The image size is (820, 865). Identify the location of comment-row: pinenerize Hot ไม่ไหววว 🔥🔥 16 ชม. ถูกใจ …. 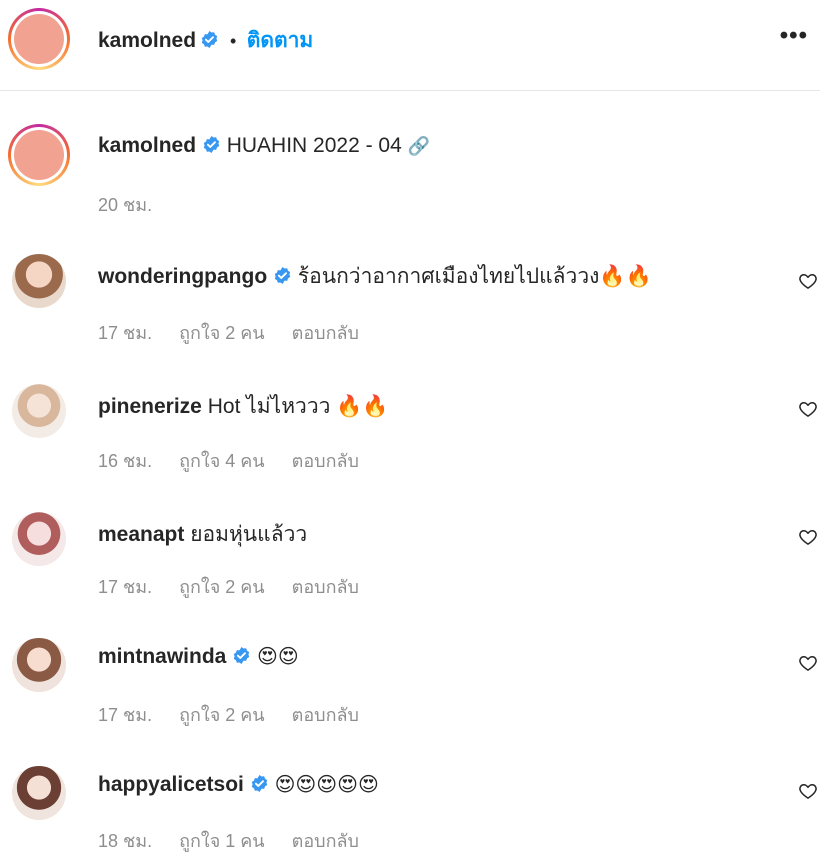
(410, 432).